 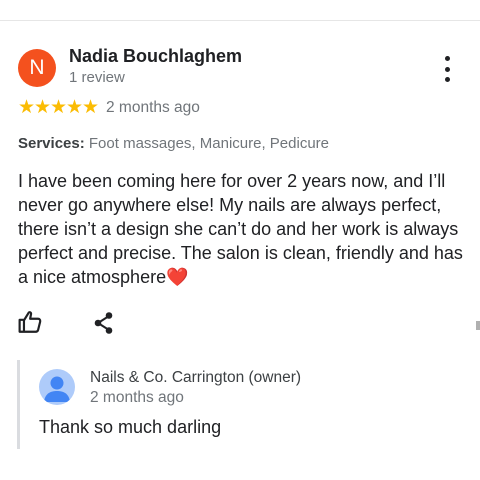 What do you see at coordinates (447, 58) in the screenshot?
I see `more-vert-icon` at bounding box center [447, 58].